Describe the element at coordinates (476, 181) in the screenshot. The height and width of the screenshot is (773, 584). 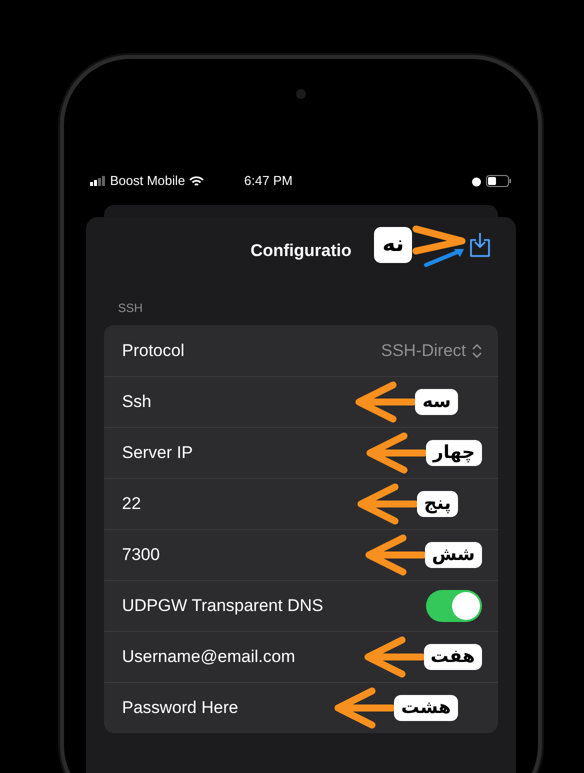
I see `alarm-icon` at that location.